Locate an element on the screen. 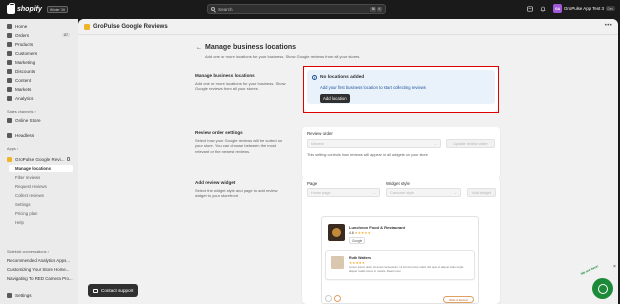  cmd-key: ⌘ is located at coordinates (373, 9).